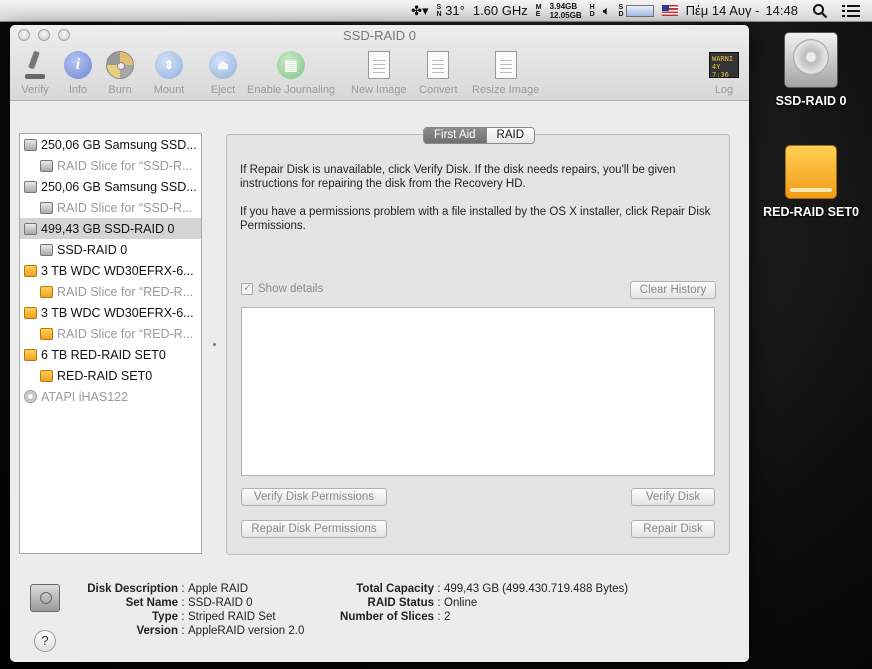 The image size is (872, 669). What do you see at coordinates (400, 603) in the screenshot?
I see `raid-status-key: RAID Status` at bounding box center [400, 603].